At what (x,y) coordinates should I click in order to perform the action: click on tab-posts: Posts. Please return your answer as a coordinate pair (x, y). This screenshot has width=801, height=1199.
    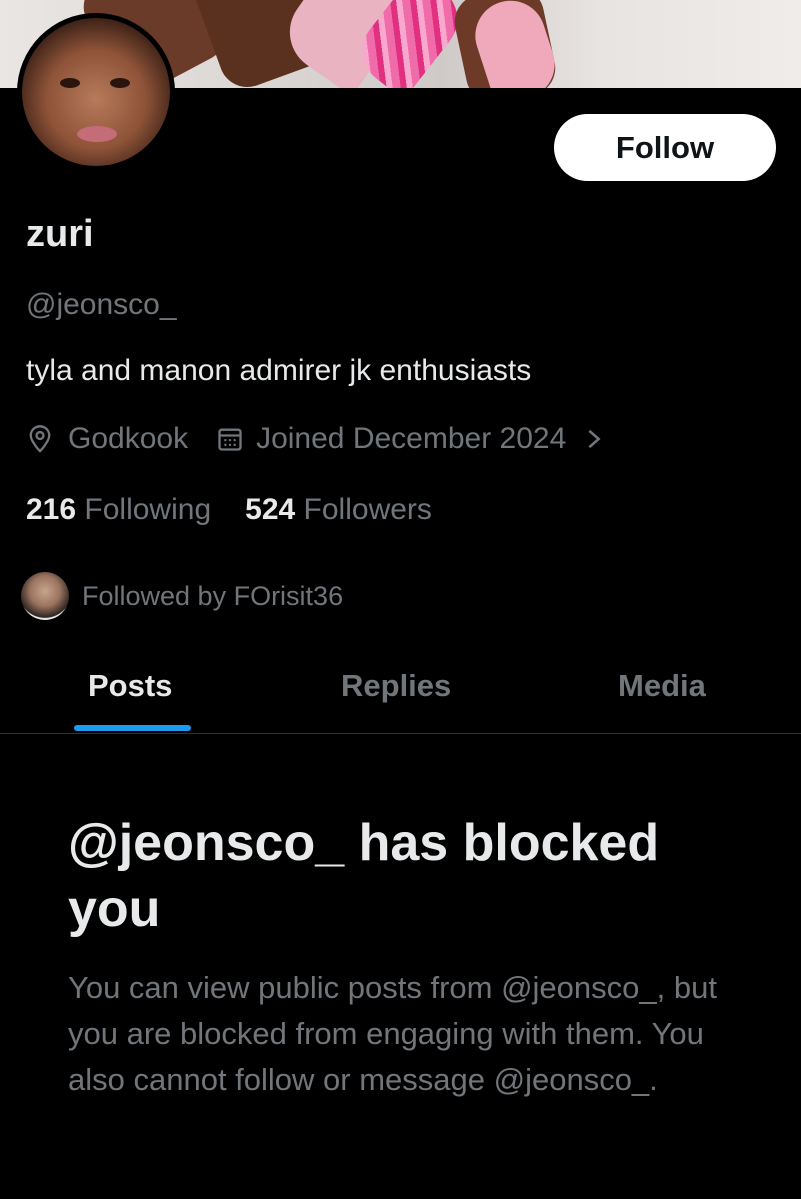
    Looking at the image, I should click on (130, 686).